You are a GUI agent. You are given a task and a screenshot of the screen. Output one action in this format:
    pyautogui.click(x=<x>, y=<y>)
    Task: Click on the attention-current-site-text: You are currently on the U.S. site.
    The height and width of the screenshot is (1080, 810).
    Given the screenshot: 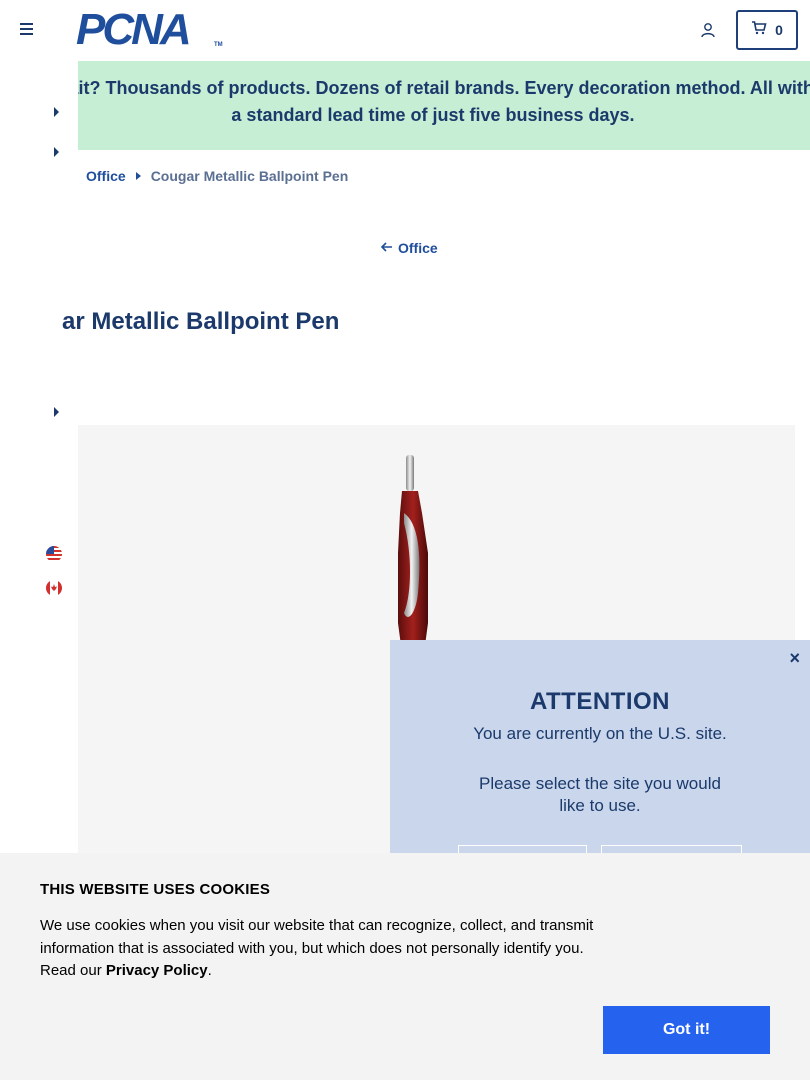 What is the action you would take?
    pyautogui.click(x=600, y=733)
    